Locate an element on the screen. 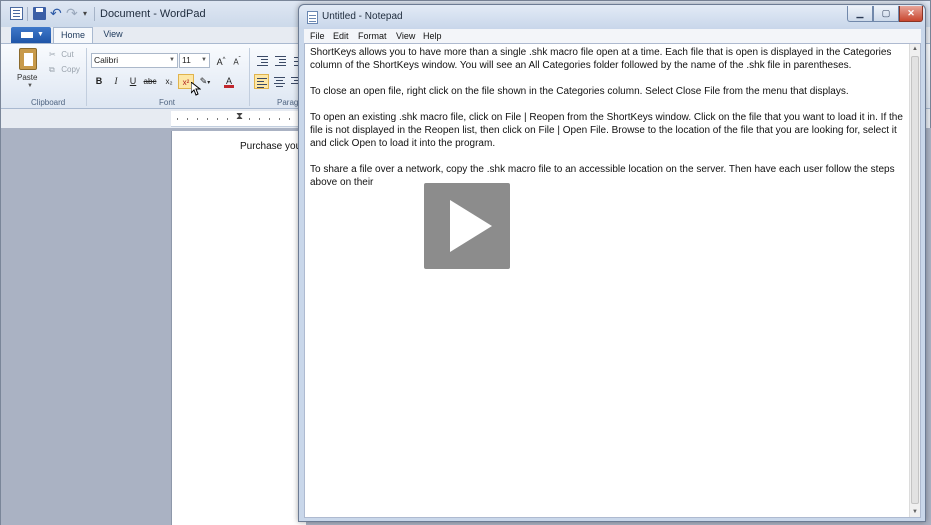  video-play-button is located at coordinates (467, 226).